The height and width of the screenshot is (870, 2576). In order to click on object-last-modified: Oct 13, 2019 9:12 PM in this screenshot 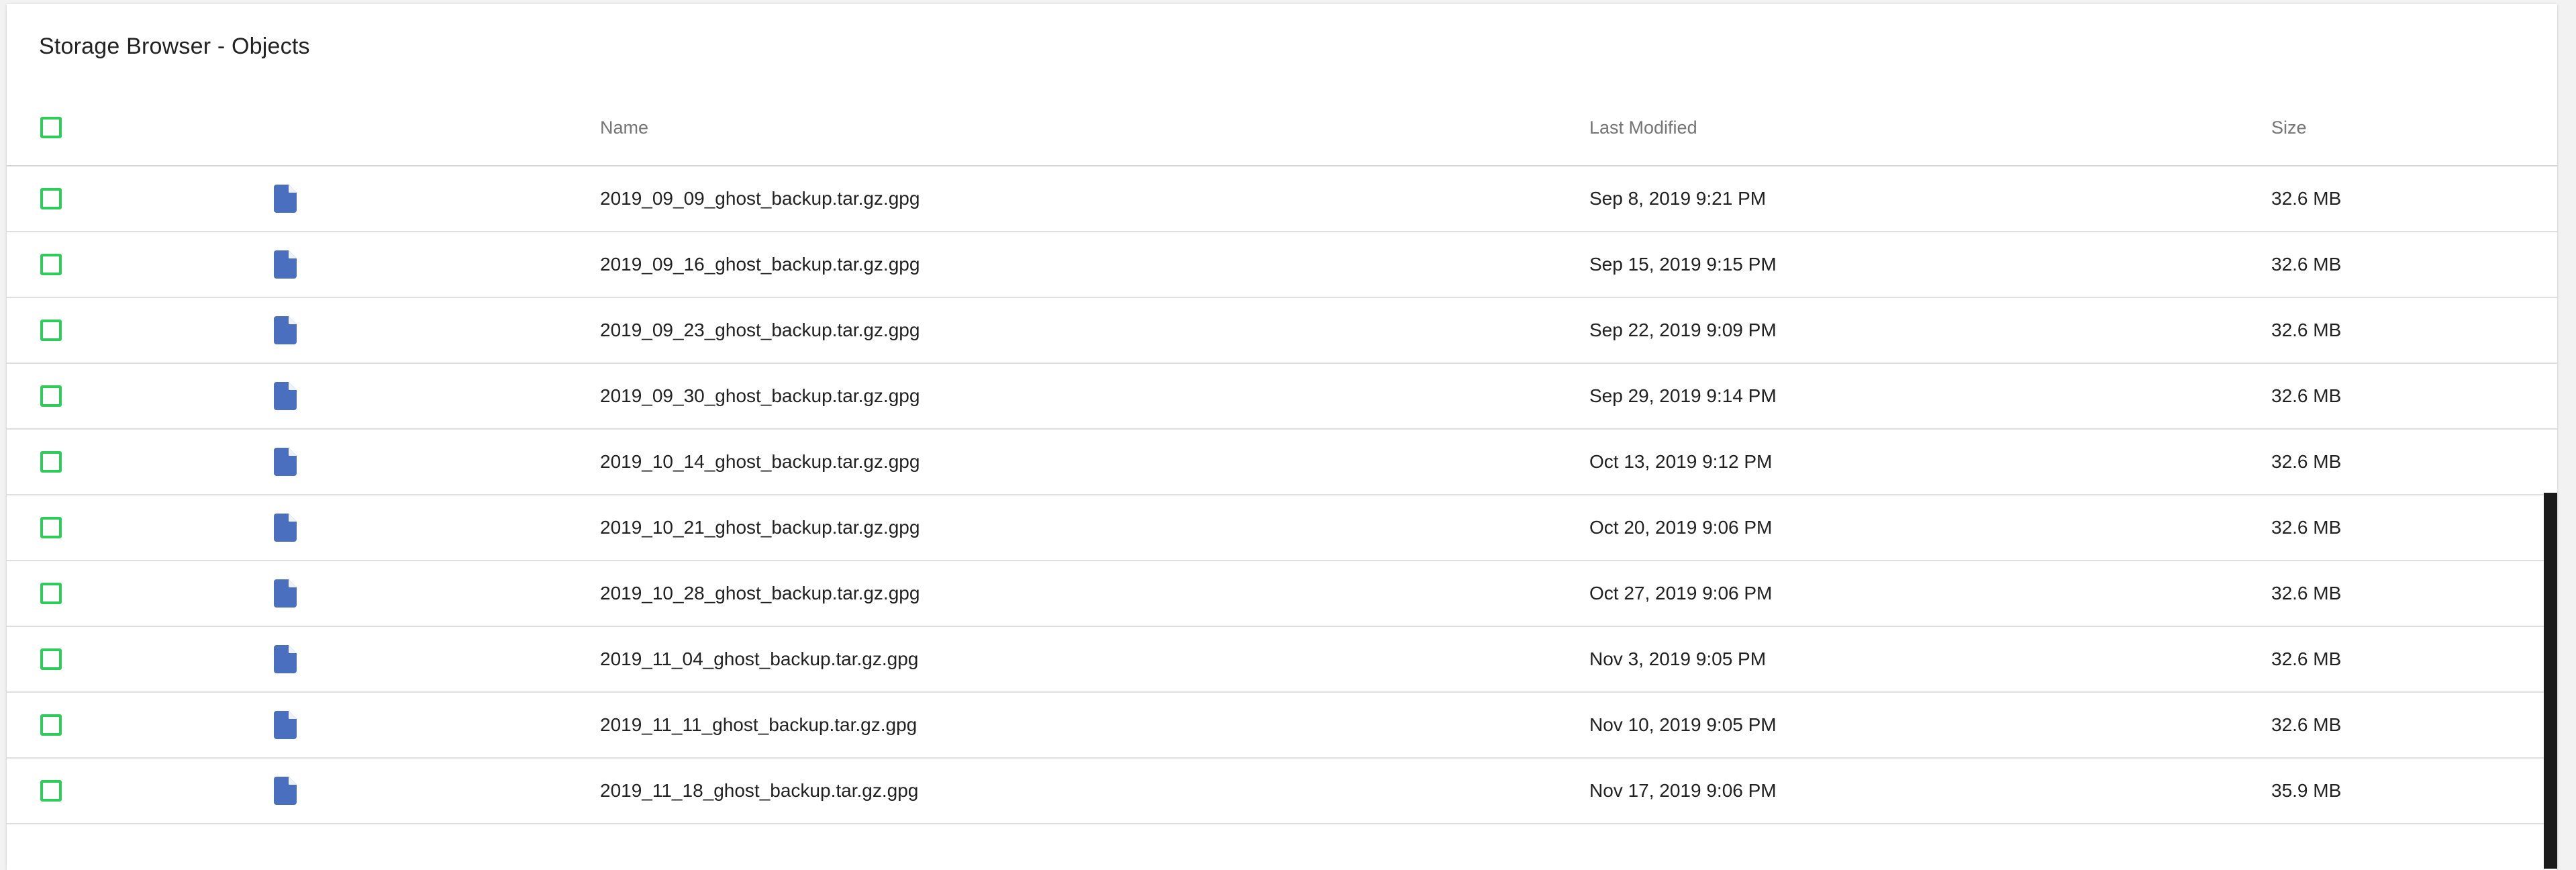, I will do `click(1681, 461)`.